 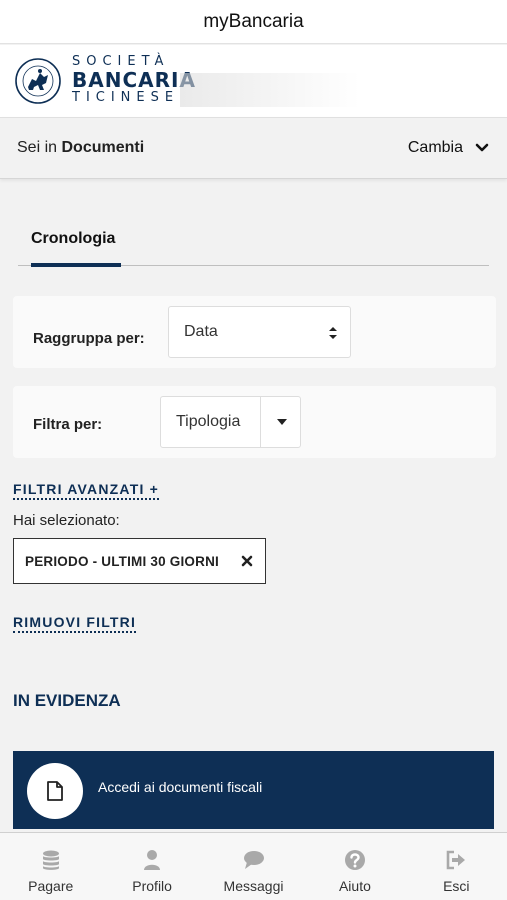 I want to click on brand-header: SOCIETÀ BANCARIA TICINESE, so click(x=253, y=81).